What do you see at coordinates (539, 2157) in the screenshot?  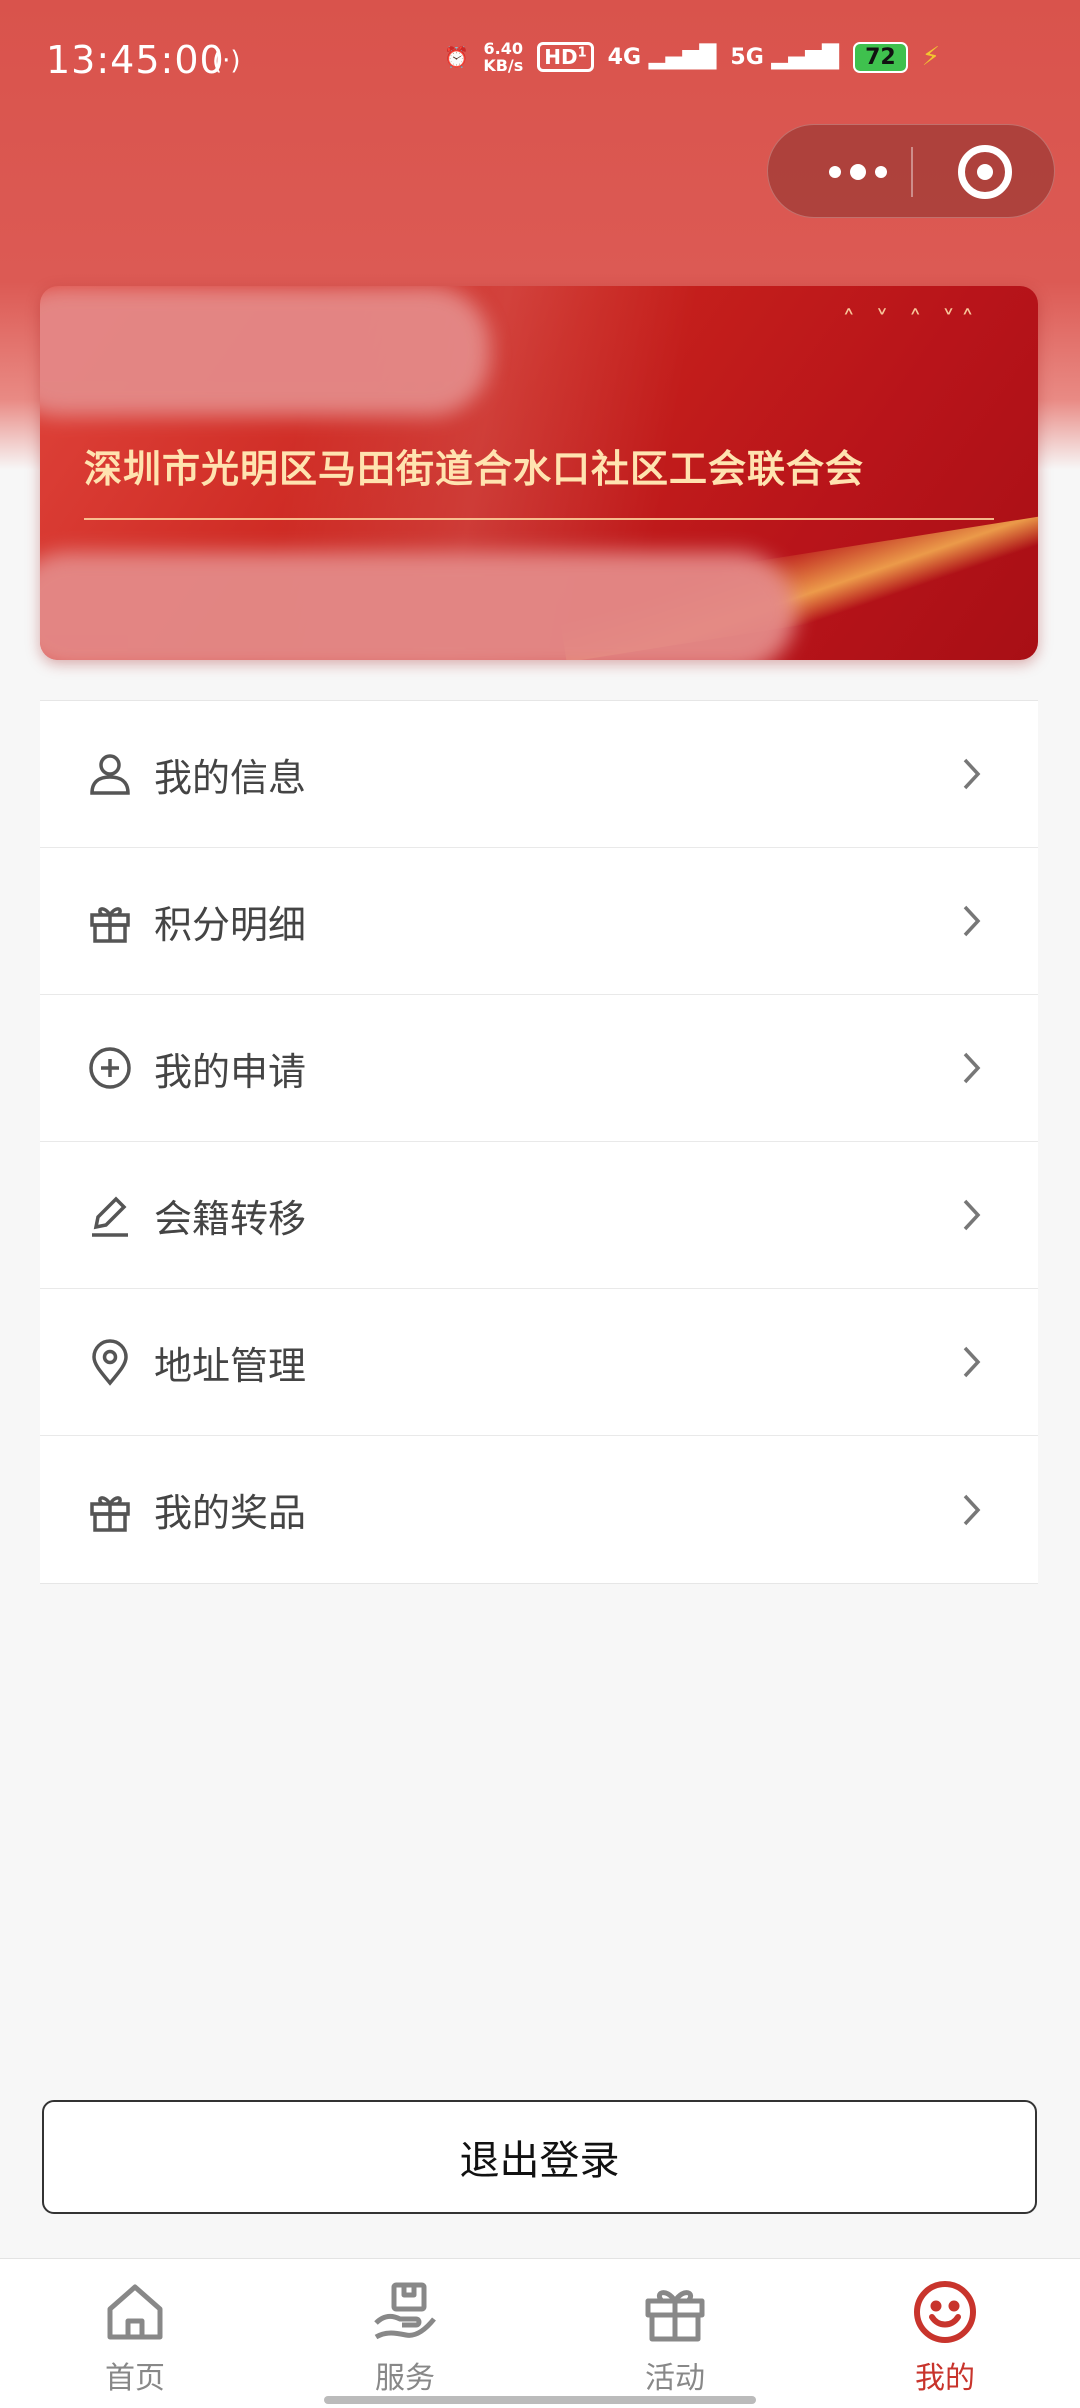 I see `logout-button: 退出登录` at bounding box center [539, 2157].